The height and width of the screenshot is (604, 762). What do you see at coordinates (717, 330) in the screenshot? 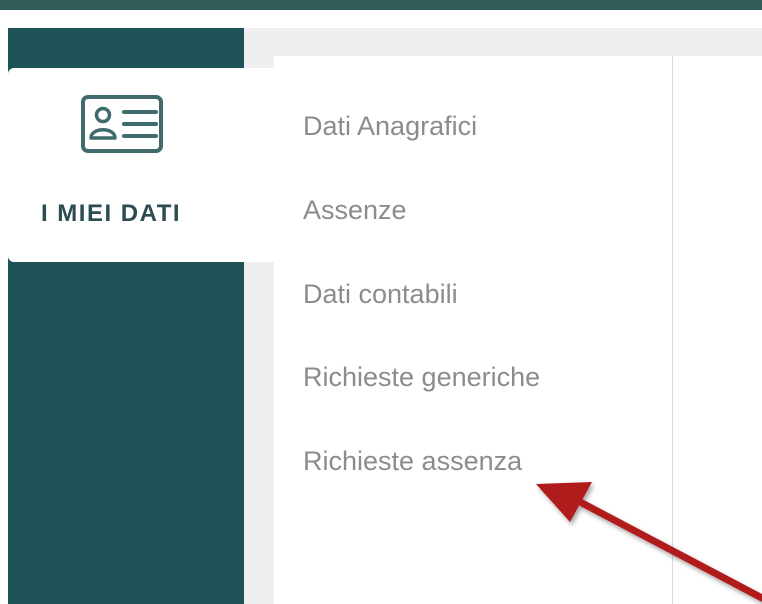
I see `main-content-area` at bounding box center [717, 330].